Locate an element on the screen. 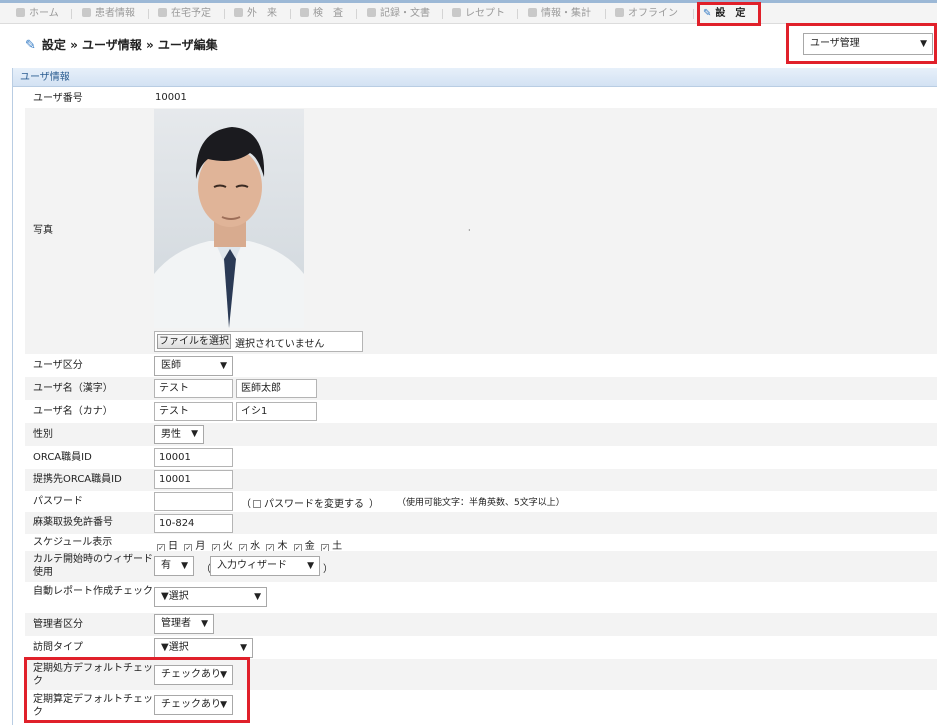 The height and width of the screenshot is (725, 937). partner-orca-id-input: 10001 is located at coordinates (193, 479).